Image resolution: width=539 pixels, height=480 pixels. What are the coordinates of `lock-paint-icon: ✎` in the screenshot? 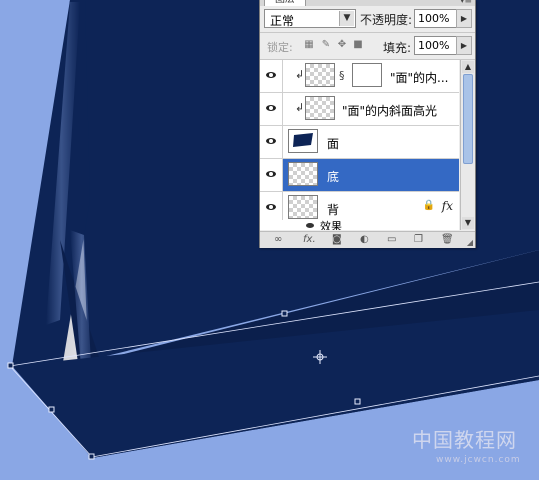 It's located at (326, 45).